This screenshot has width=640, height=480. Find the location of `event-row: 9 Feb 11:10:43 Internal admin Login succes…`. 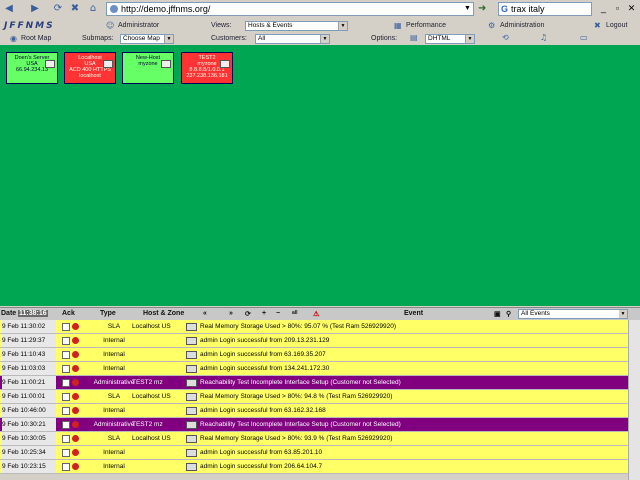

event-row: 9 Feb 11:10:43 Internal admin Login succes… is located at coordinates (314, 355).